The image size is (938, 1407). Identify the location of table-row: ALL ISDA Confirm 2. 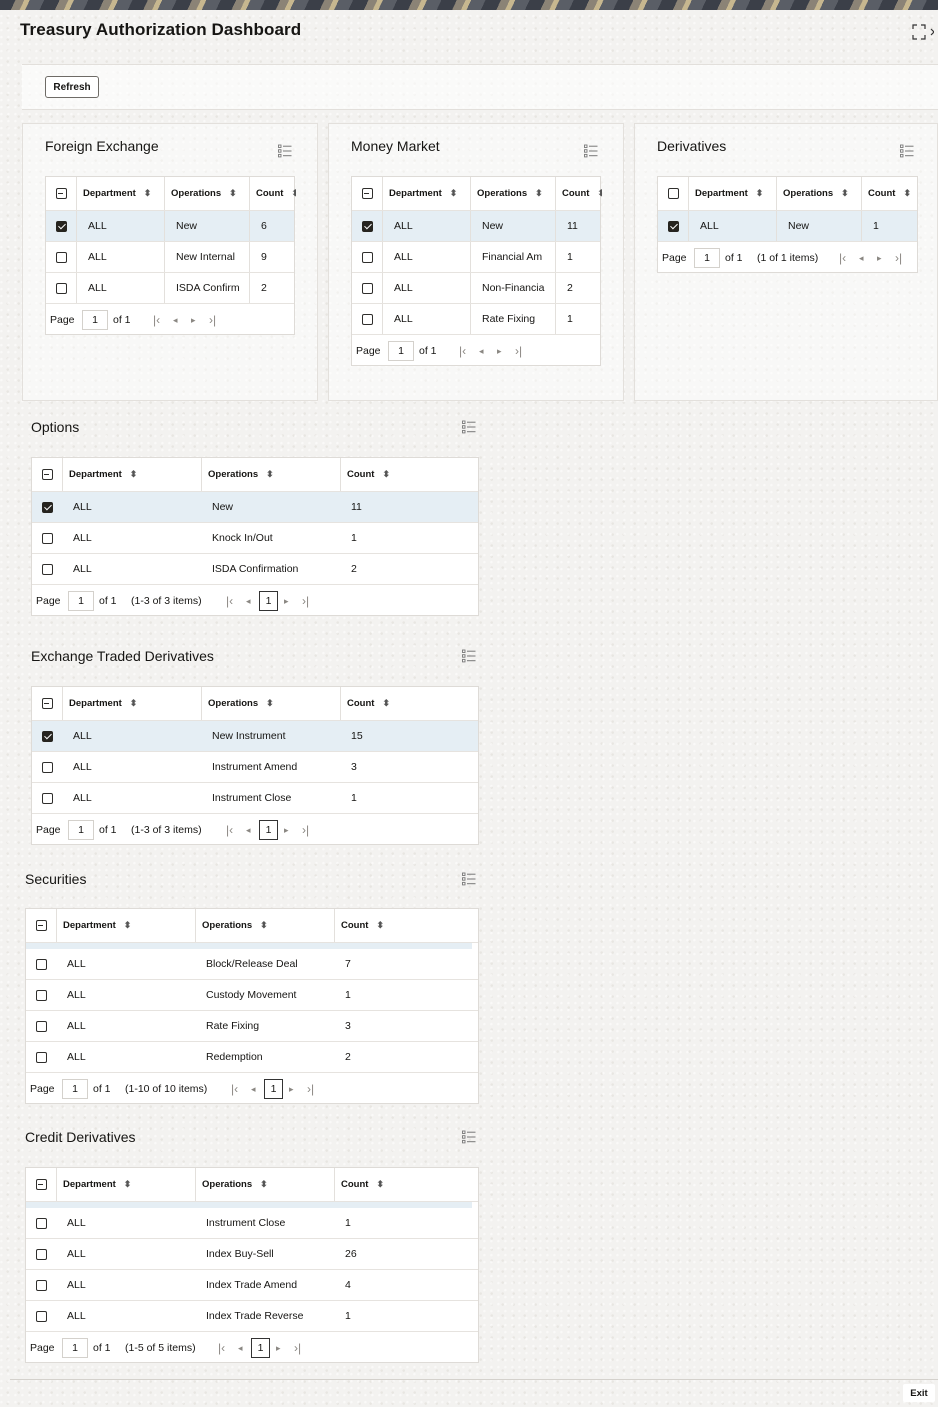
(170, 288).